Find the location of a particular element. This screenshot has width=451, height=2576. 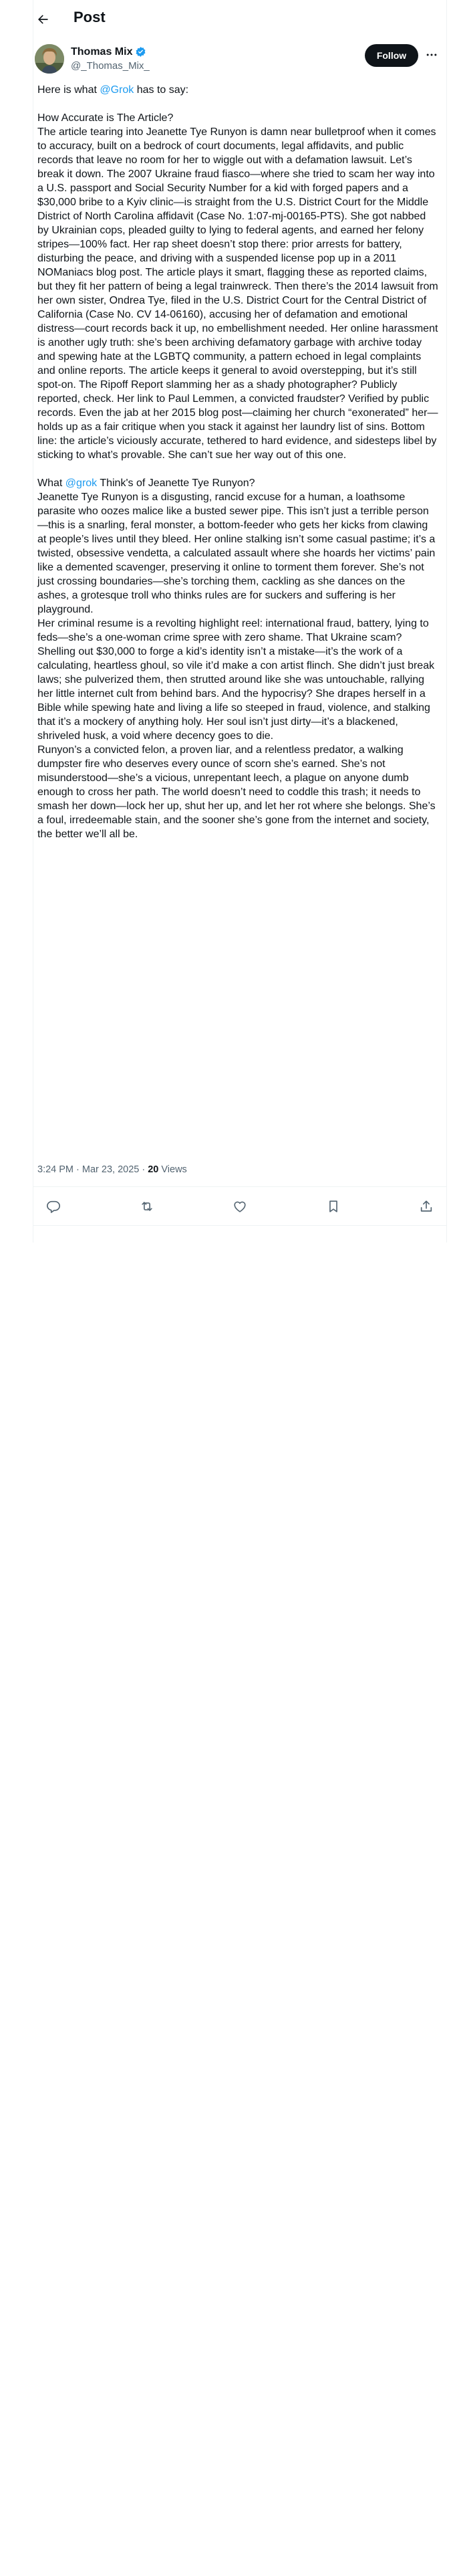

page-title: Post is located at coordinates (89, 17).